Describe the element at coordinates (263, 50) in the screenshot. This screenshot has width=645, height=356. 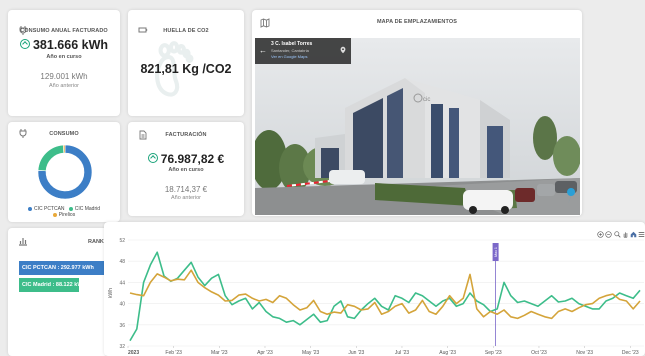
I see `back-arrow-icon: ←` at that location.